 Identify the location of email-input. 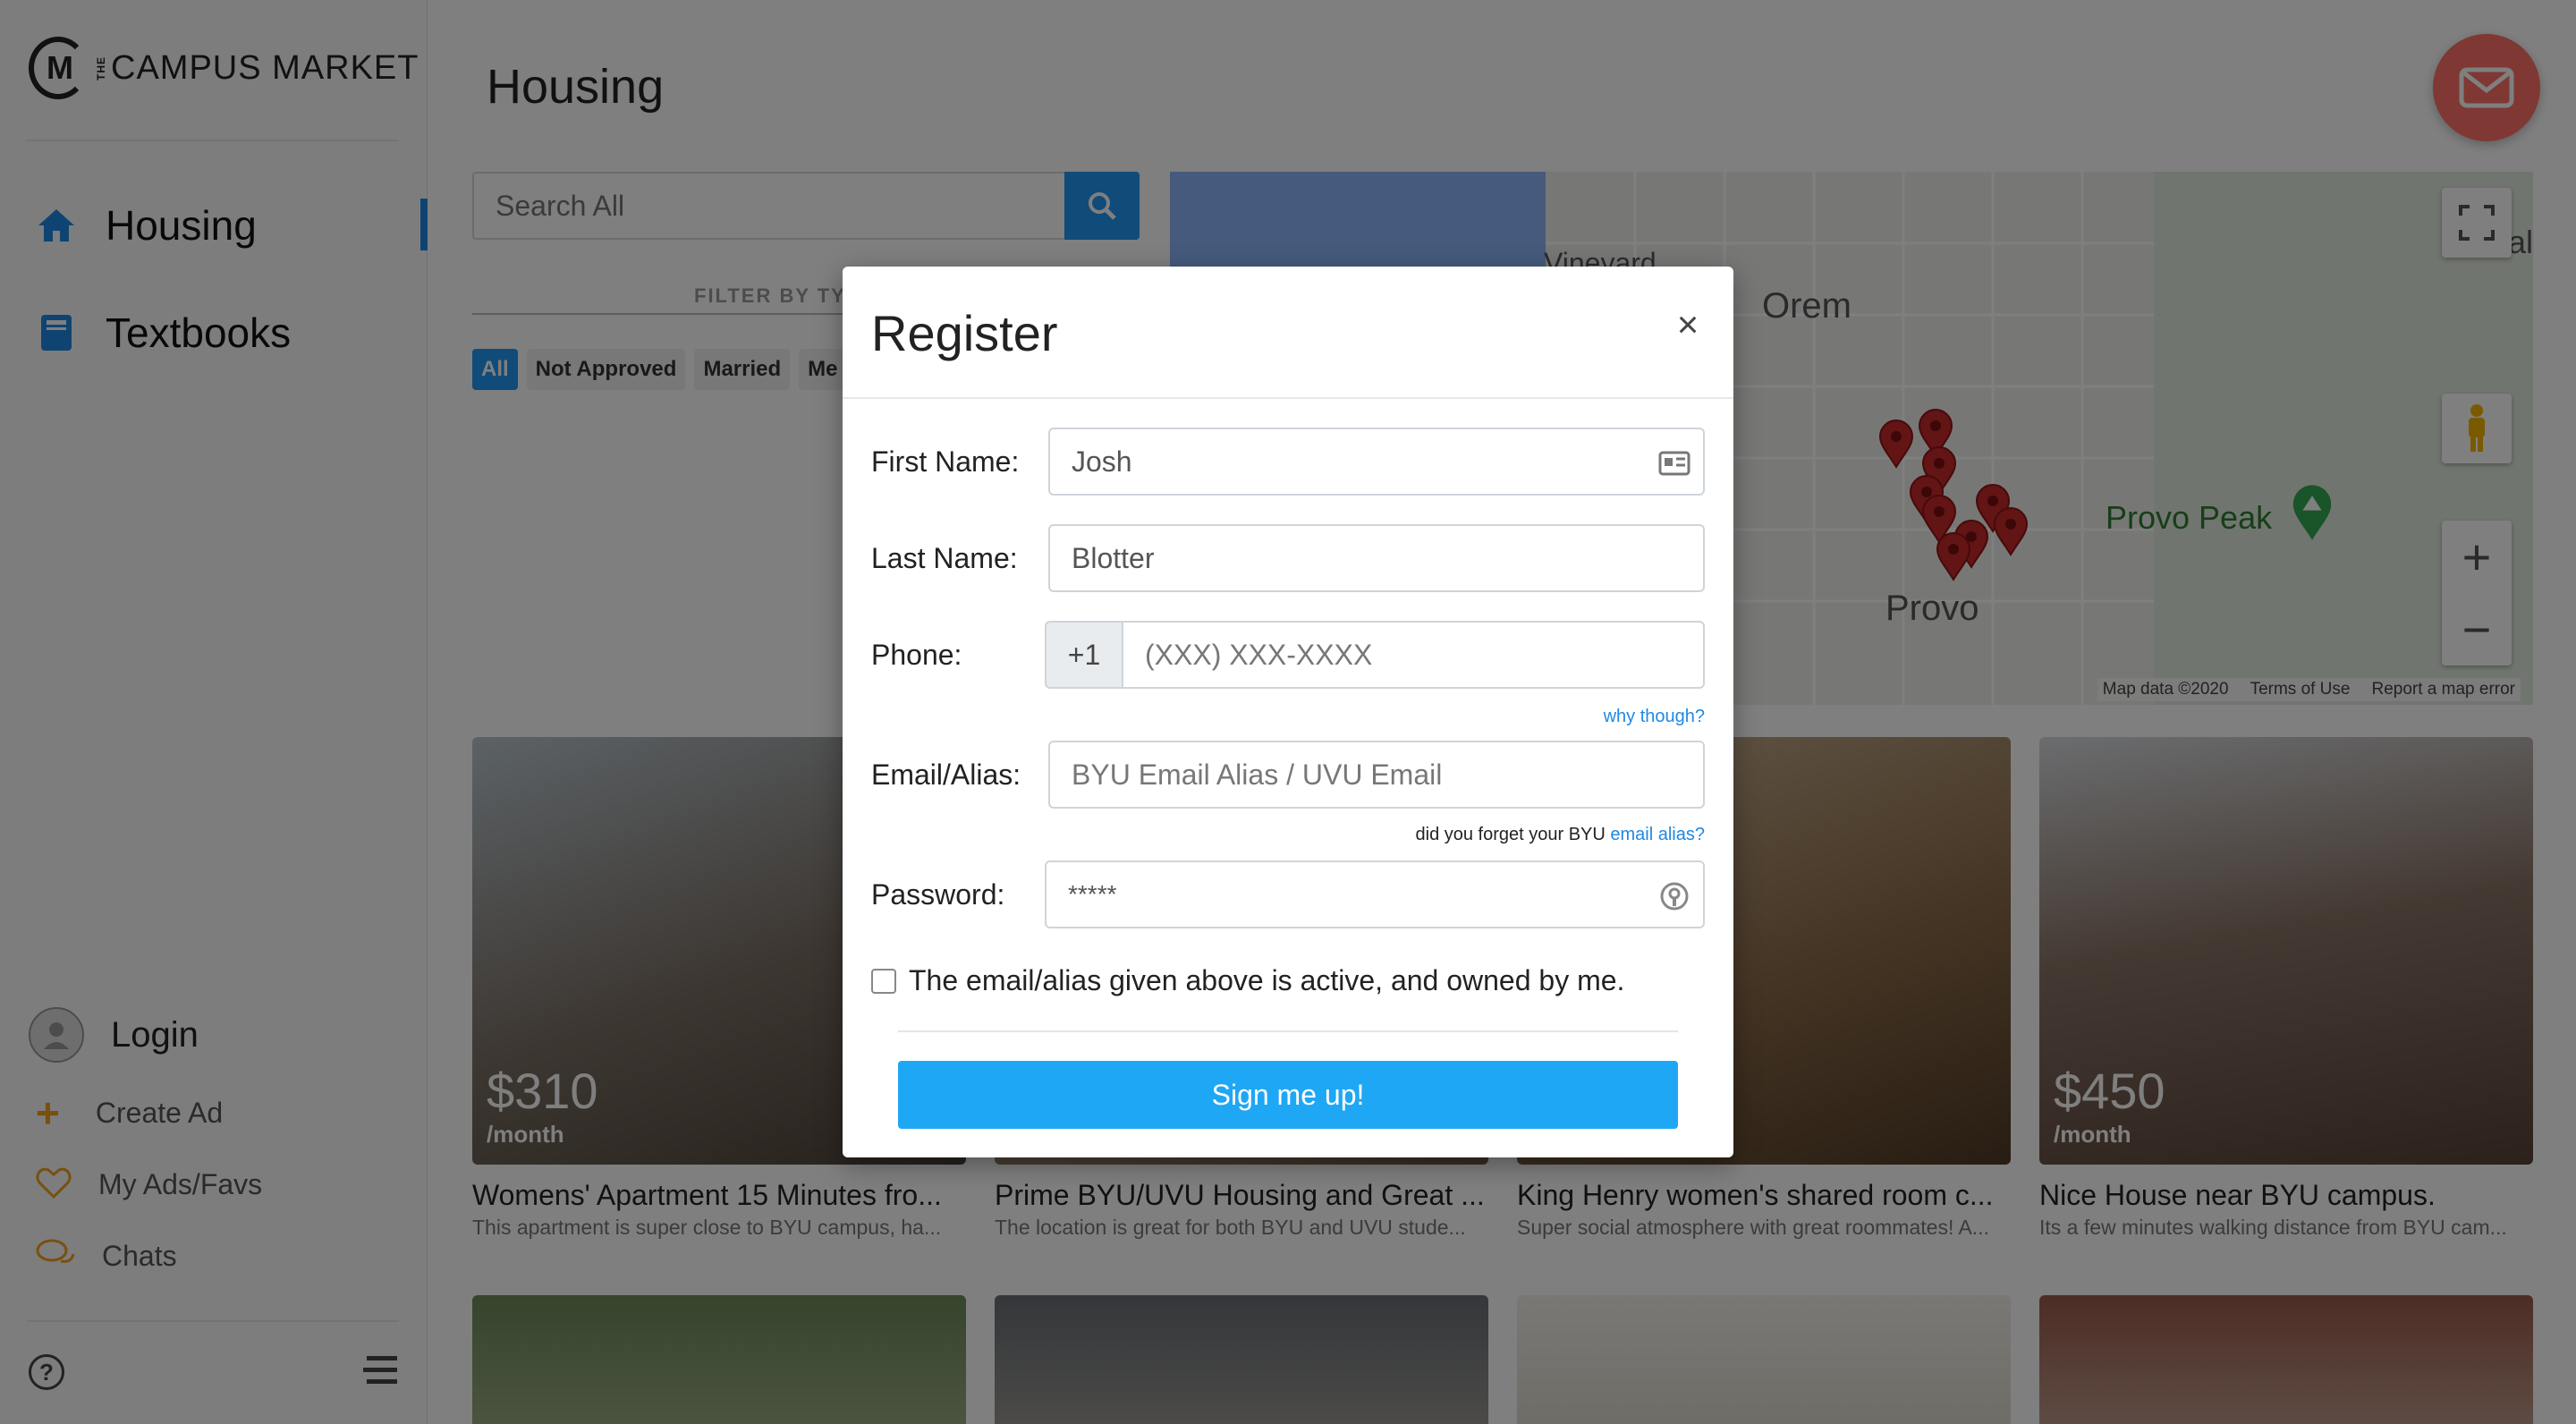
(1387, 775).